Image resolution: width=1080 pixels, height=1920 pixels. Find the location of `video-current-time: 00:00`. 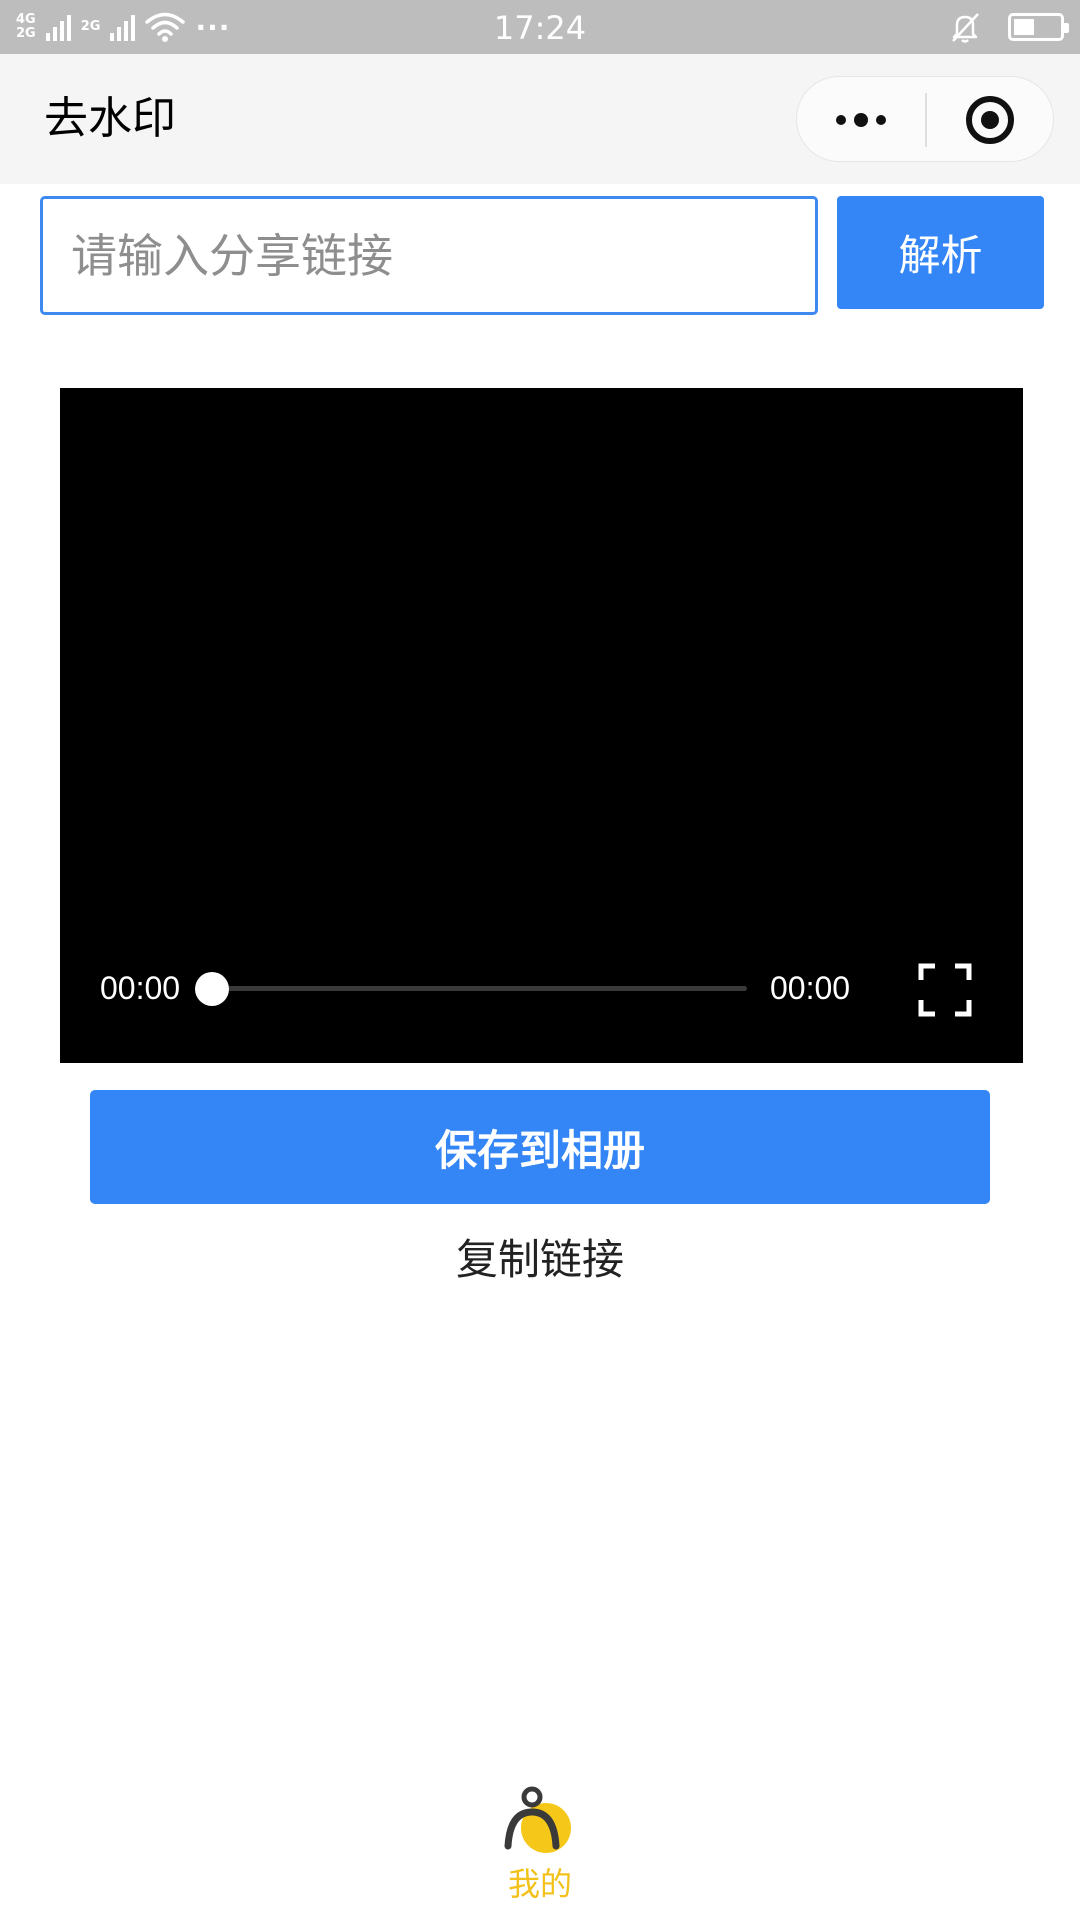

video-current-time: 00:00 is located at coordinates (140, 988).